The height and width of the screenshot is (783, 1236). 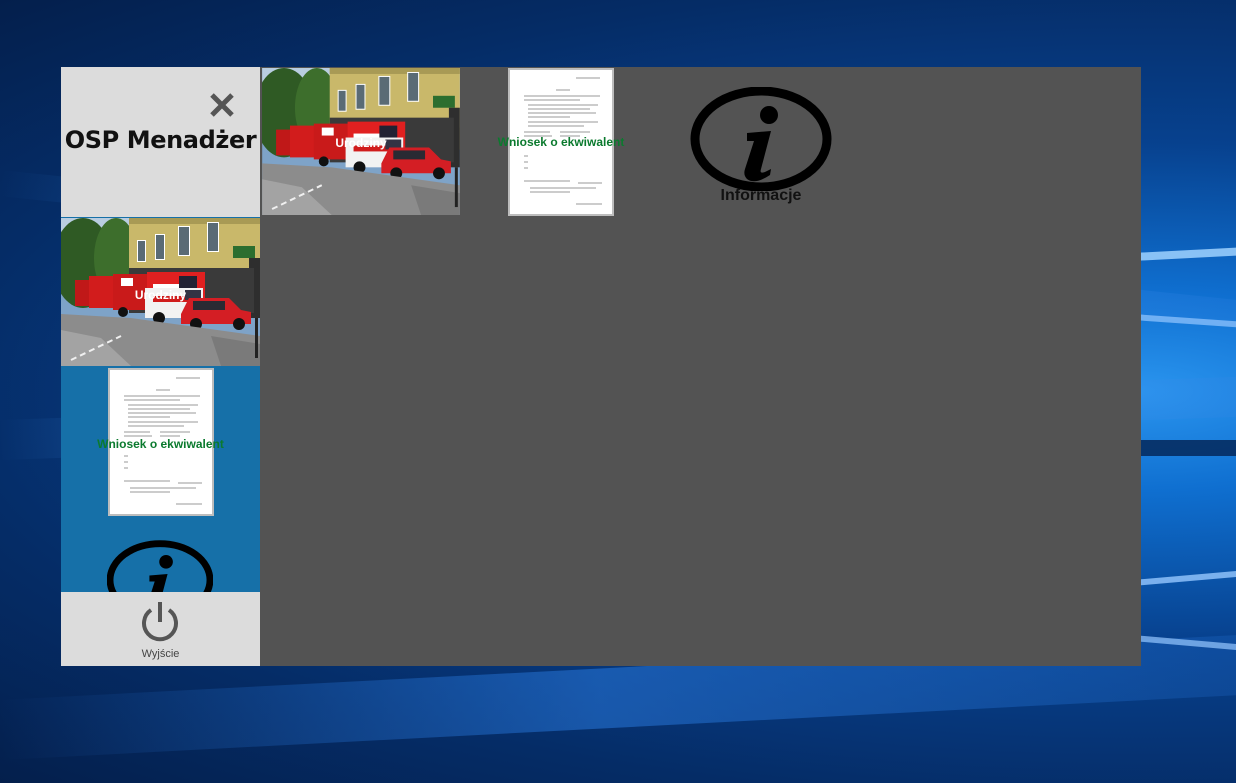 I want to click on pane-header: OSP Menadżer, so click(x=160, y=142).